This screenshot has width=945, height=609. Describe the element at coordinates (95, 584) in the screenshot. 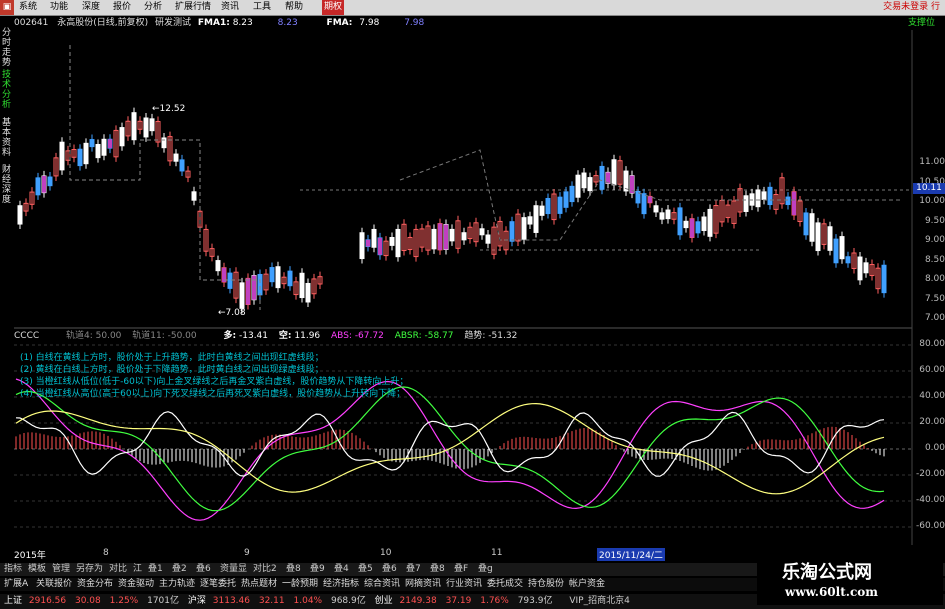

I see `toolbar-item: 资金分布` at that location.